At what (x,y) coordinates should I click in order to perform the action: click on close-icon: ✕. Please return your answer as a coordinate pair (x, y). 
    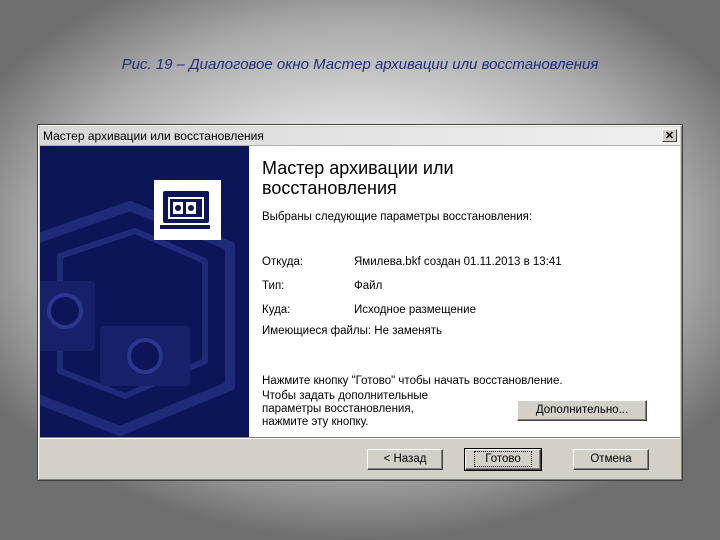
    Looking at the image, I should click on (669, 136).